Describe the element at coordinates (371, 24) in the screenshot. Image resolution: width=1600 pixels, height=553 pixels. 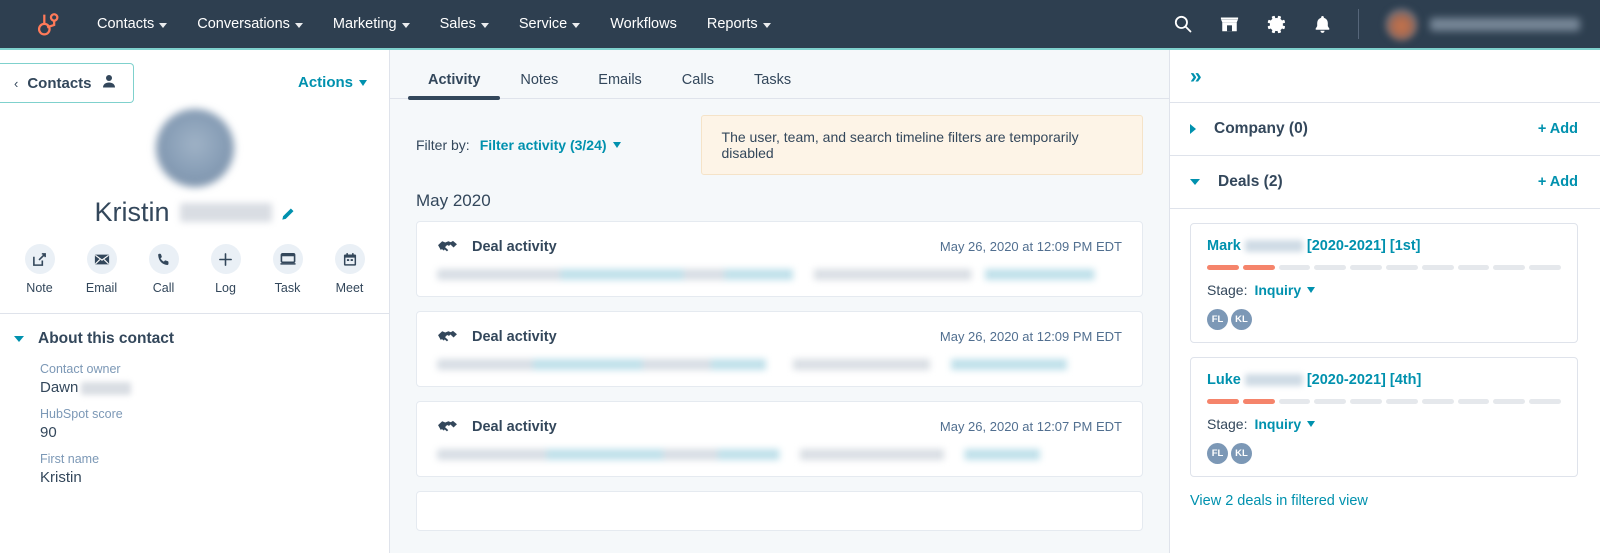
I see `nav-item-marketing: Marketing` at that location.